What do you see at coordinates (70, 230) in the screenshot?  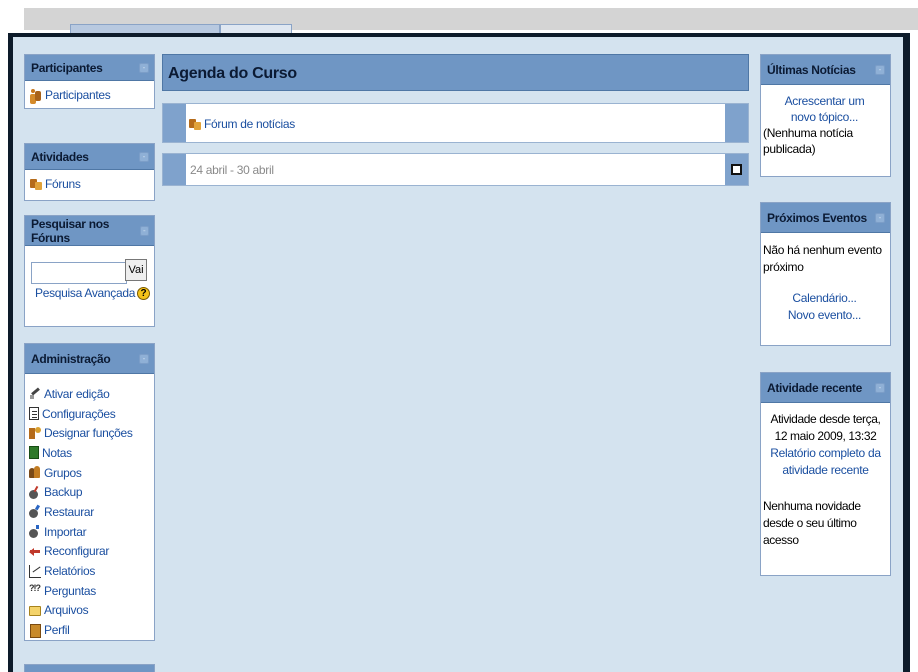 I see `block-title: Pesquisar nos Fóruns` at bounding box center [70, 230].